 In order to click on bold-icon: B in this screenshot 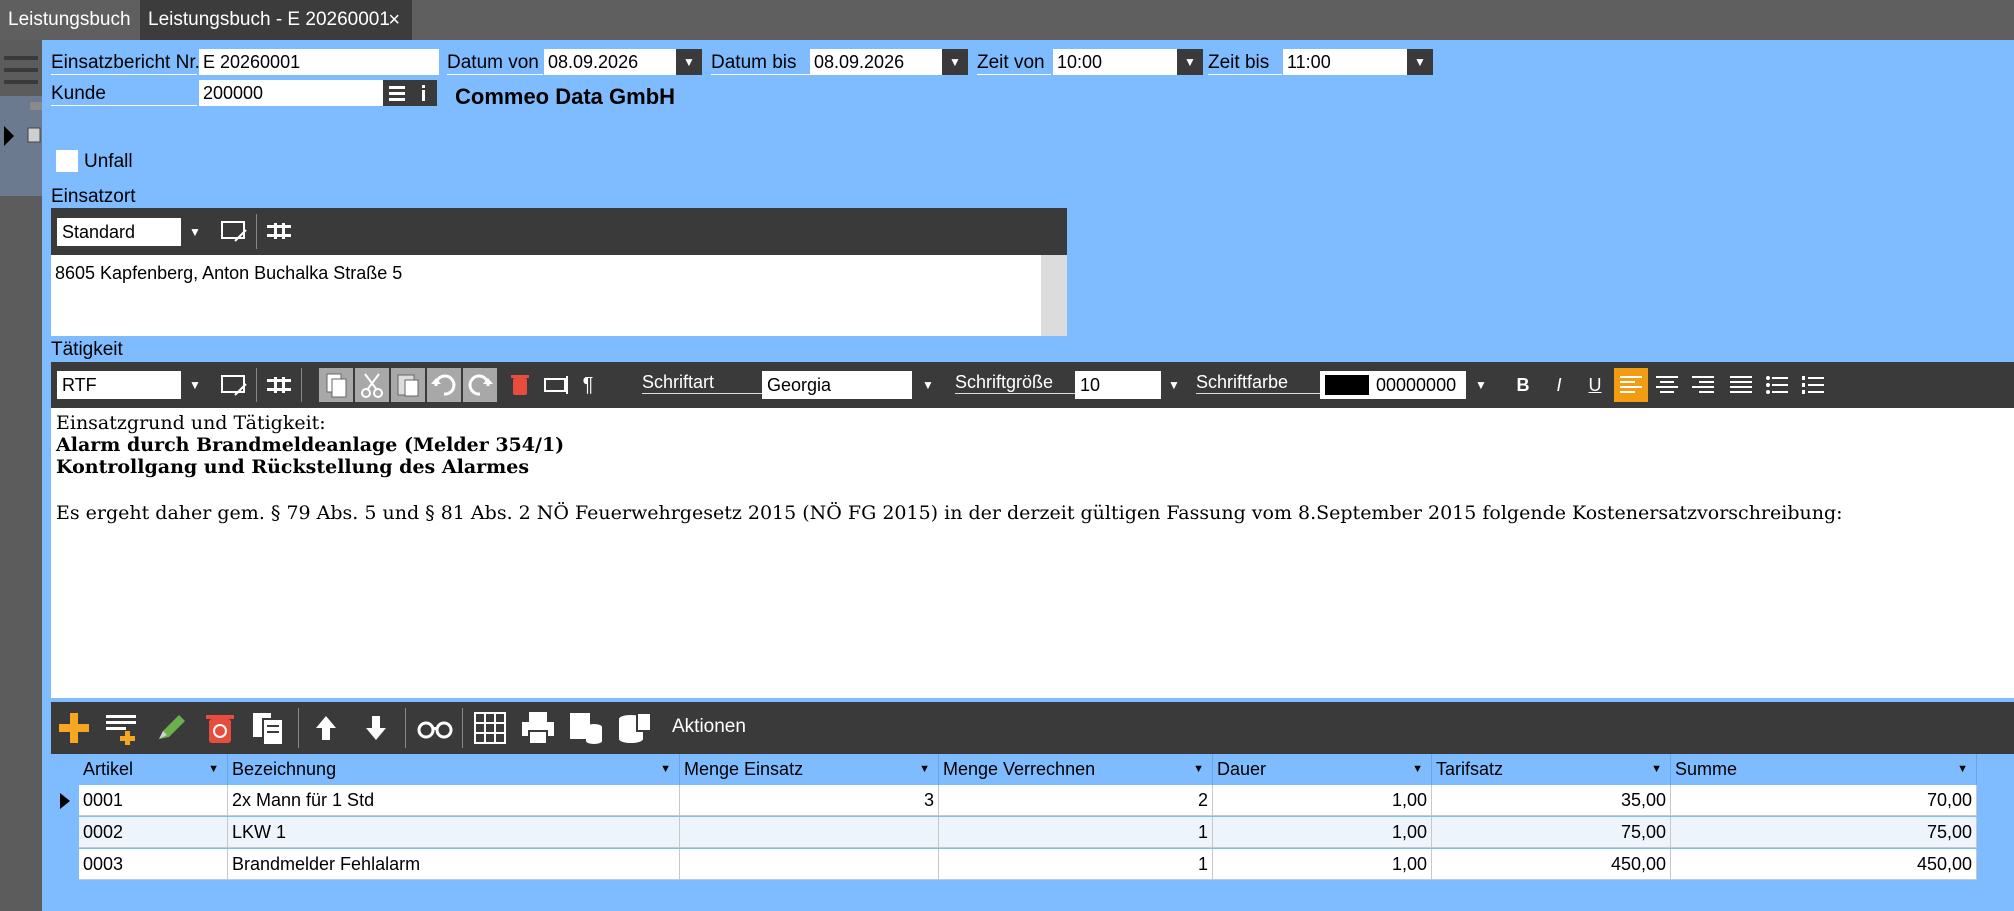, I will do `click(1523, 385)`.